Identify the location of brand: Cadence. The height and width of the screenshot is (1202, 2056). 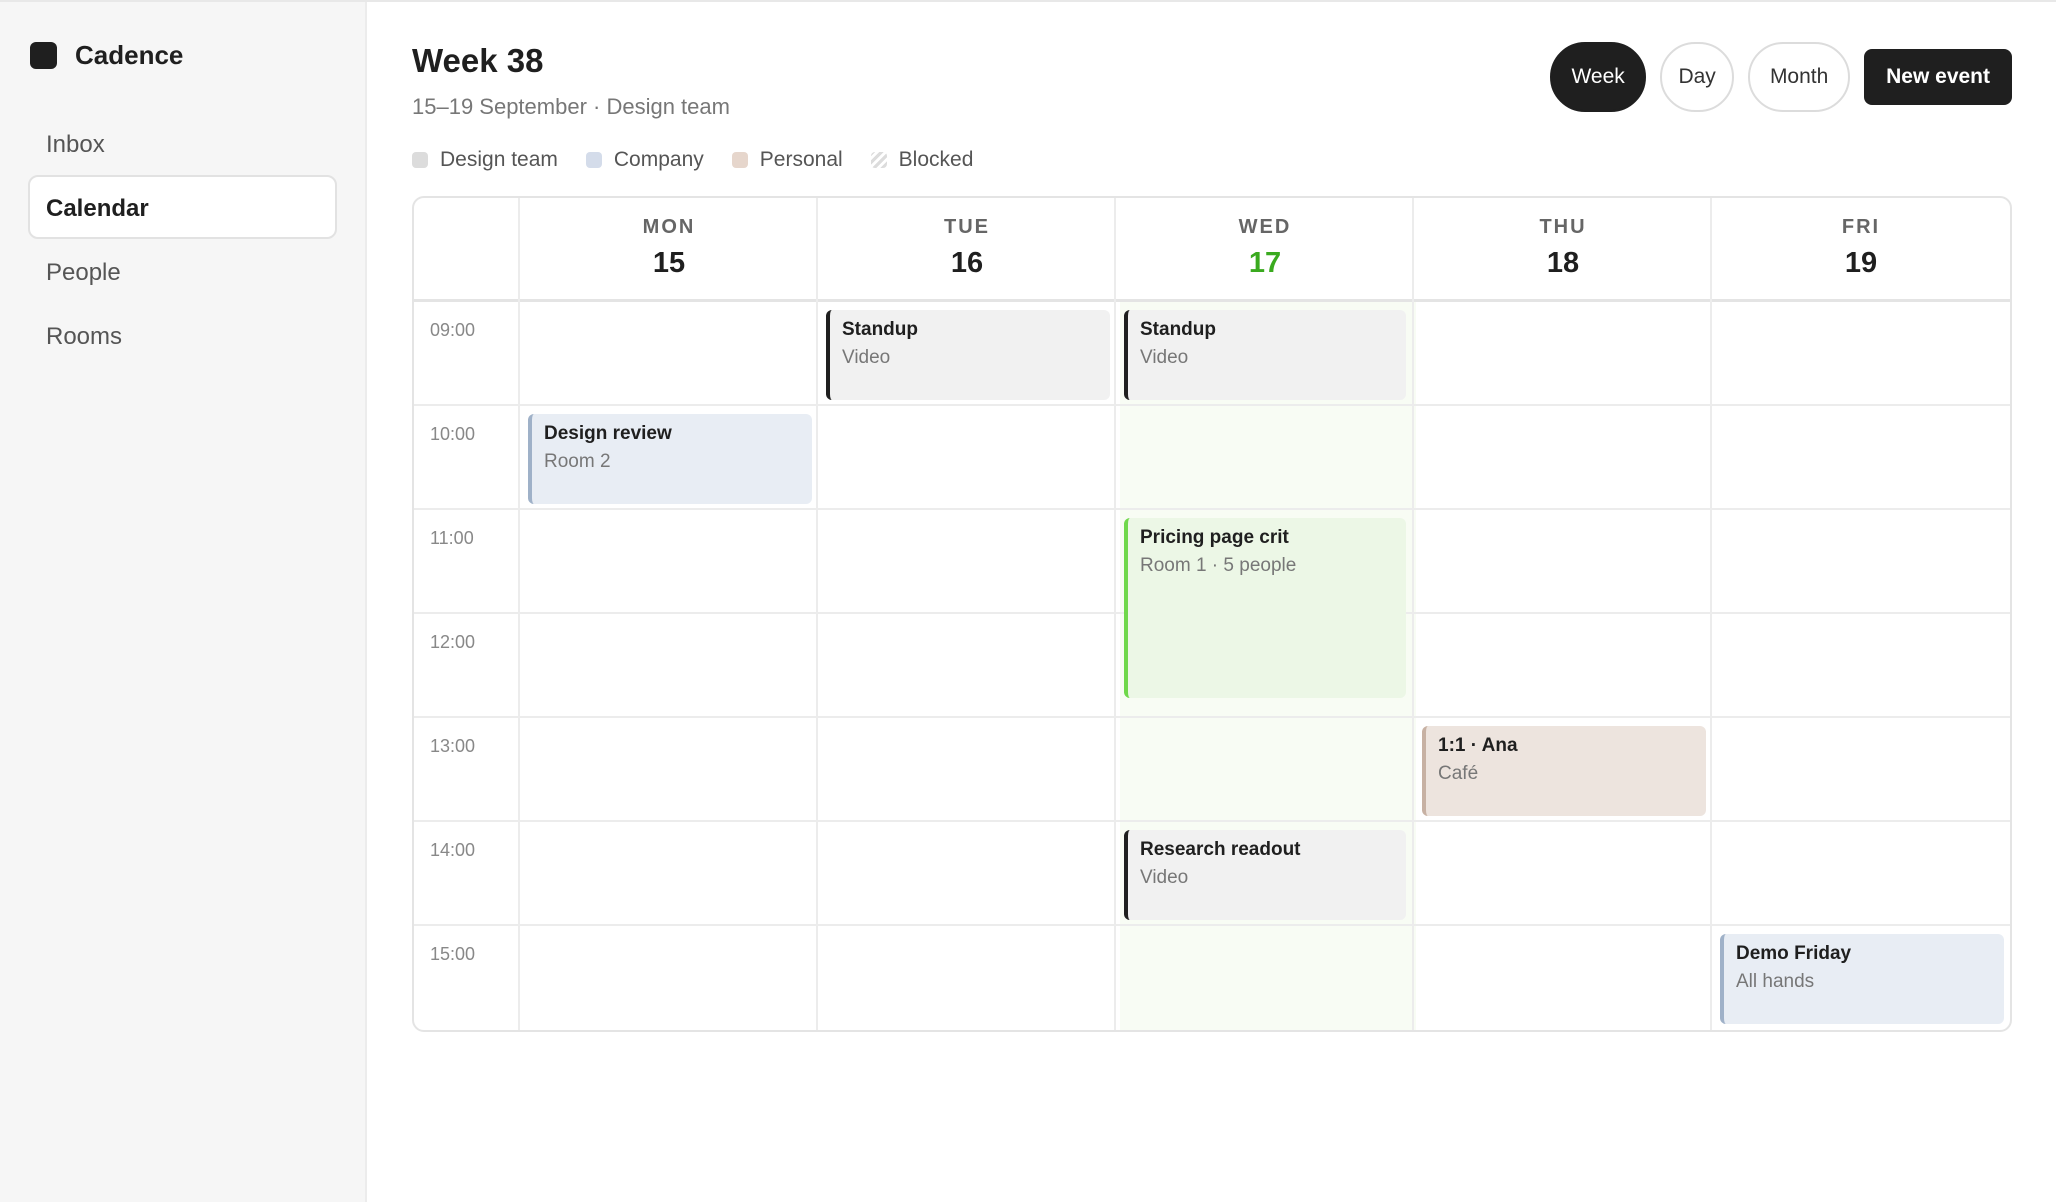
(182, 55).